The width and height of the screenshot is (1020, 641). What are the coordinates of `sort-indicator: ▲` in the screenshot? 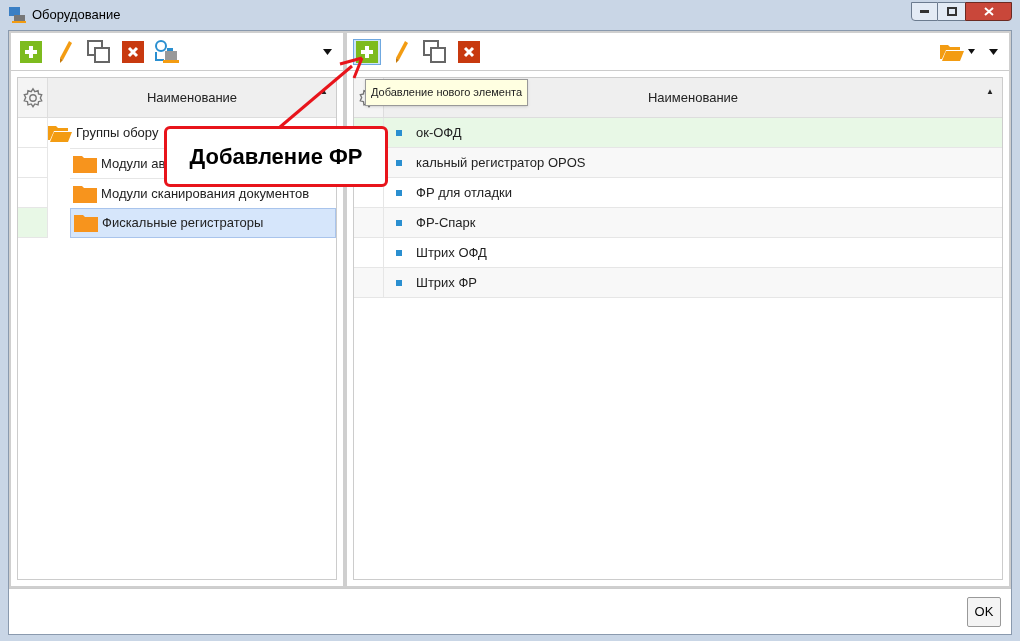 It's located at (990, 92).